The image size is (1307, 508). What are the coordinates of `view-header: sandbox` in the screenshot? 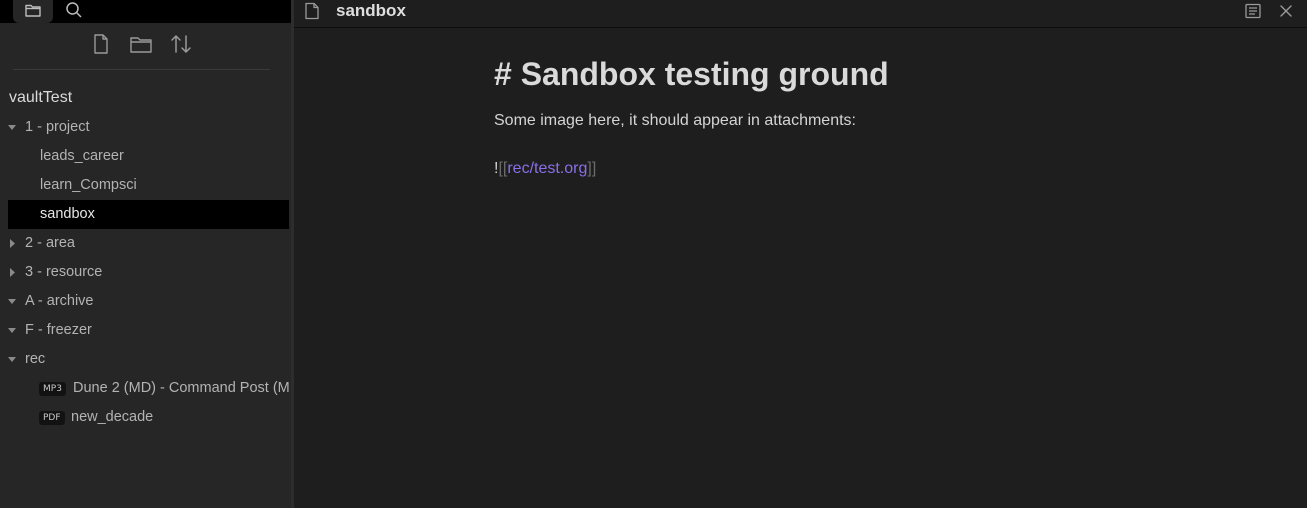 It's located at (800, 14).